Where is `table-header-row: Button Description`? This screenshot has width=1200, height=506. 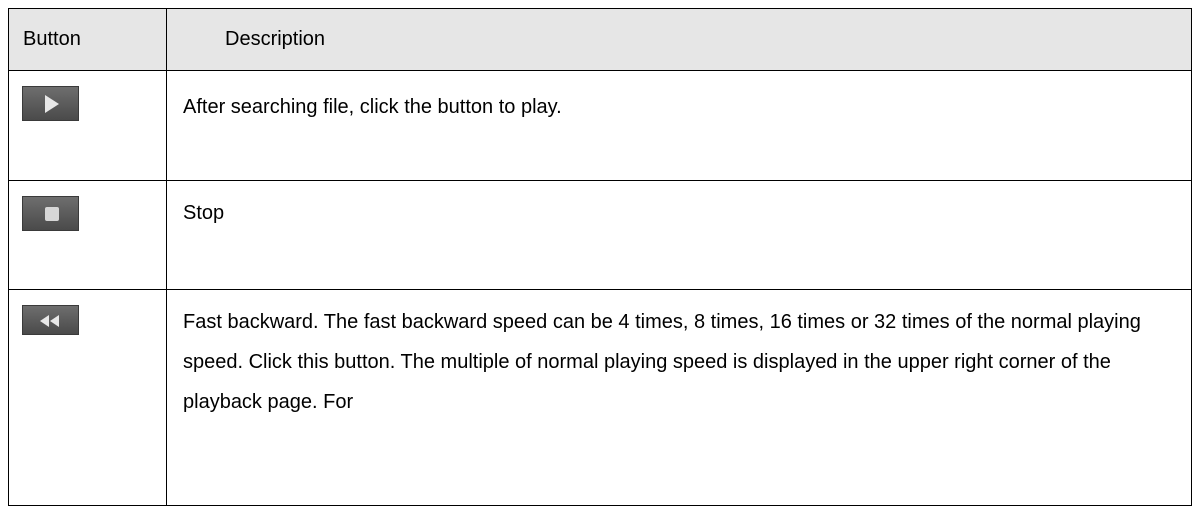
table-header-row: Button Description is located at coordinates (600, 39).